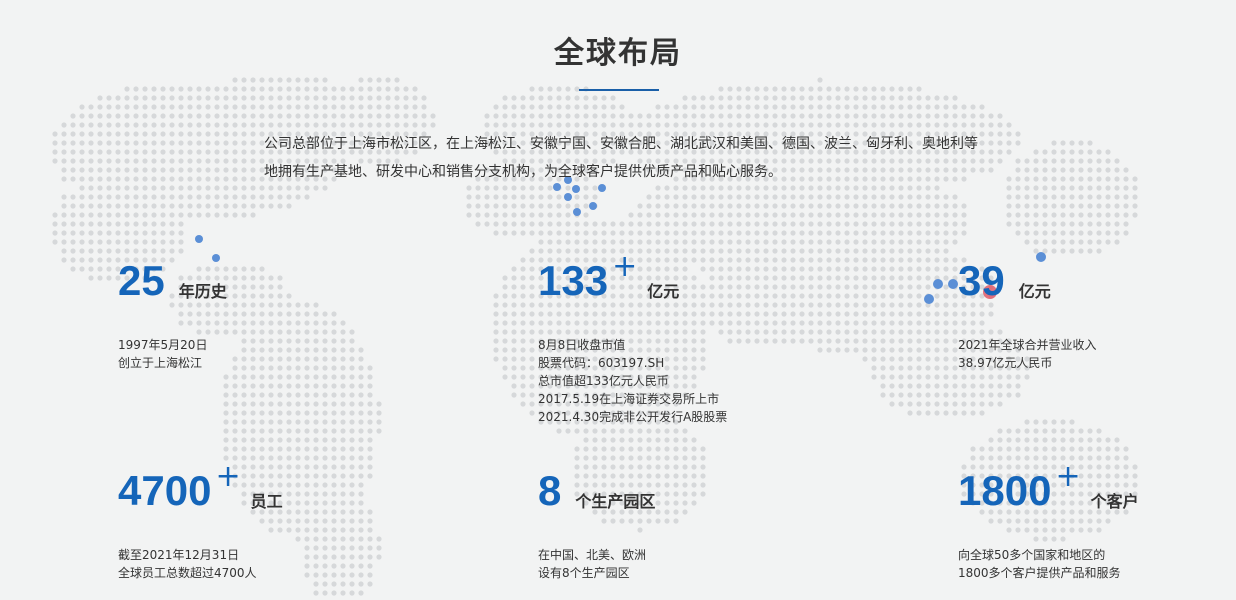 The image size is (1236, 600). I want to click on location-marker, so click(929, 299).